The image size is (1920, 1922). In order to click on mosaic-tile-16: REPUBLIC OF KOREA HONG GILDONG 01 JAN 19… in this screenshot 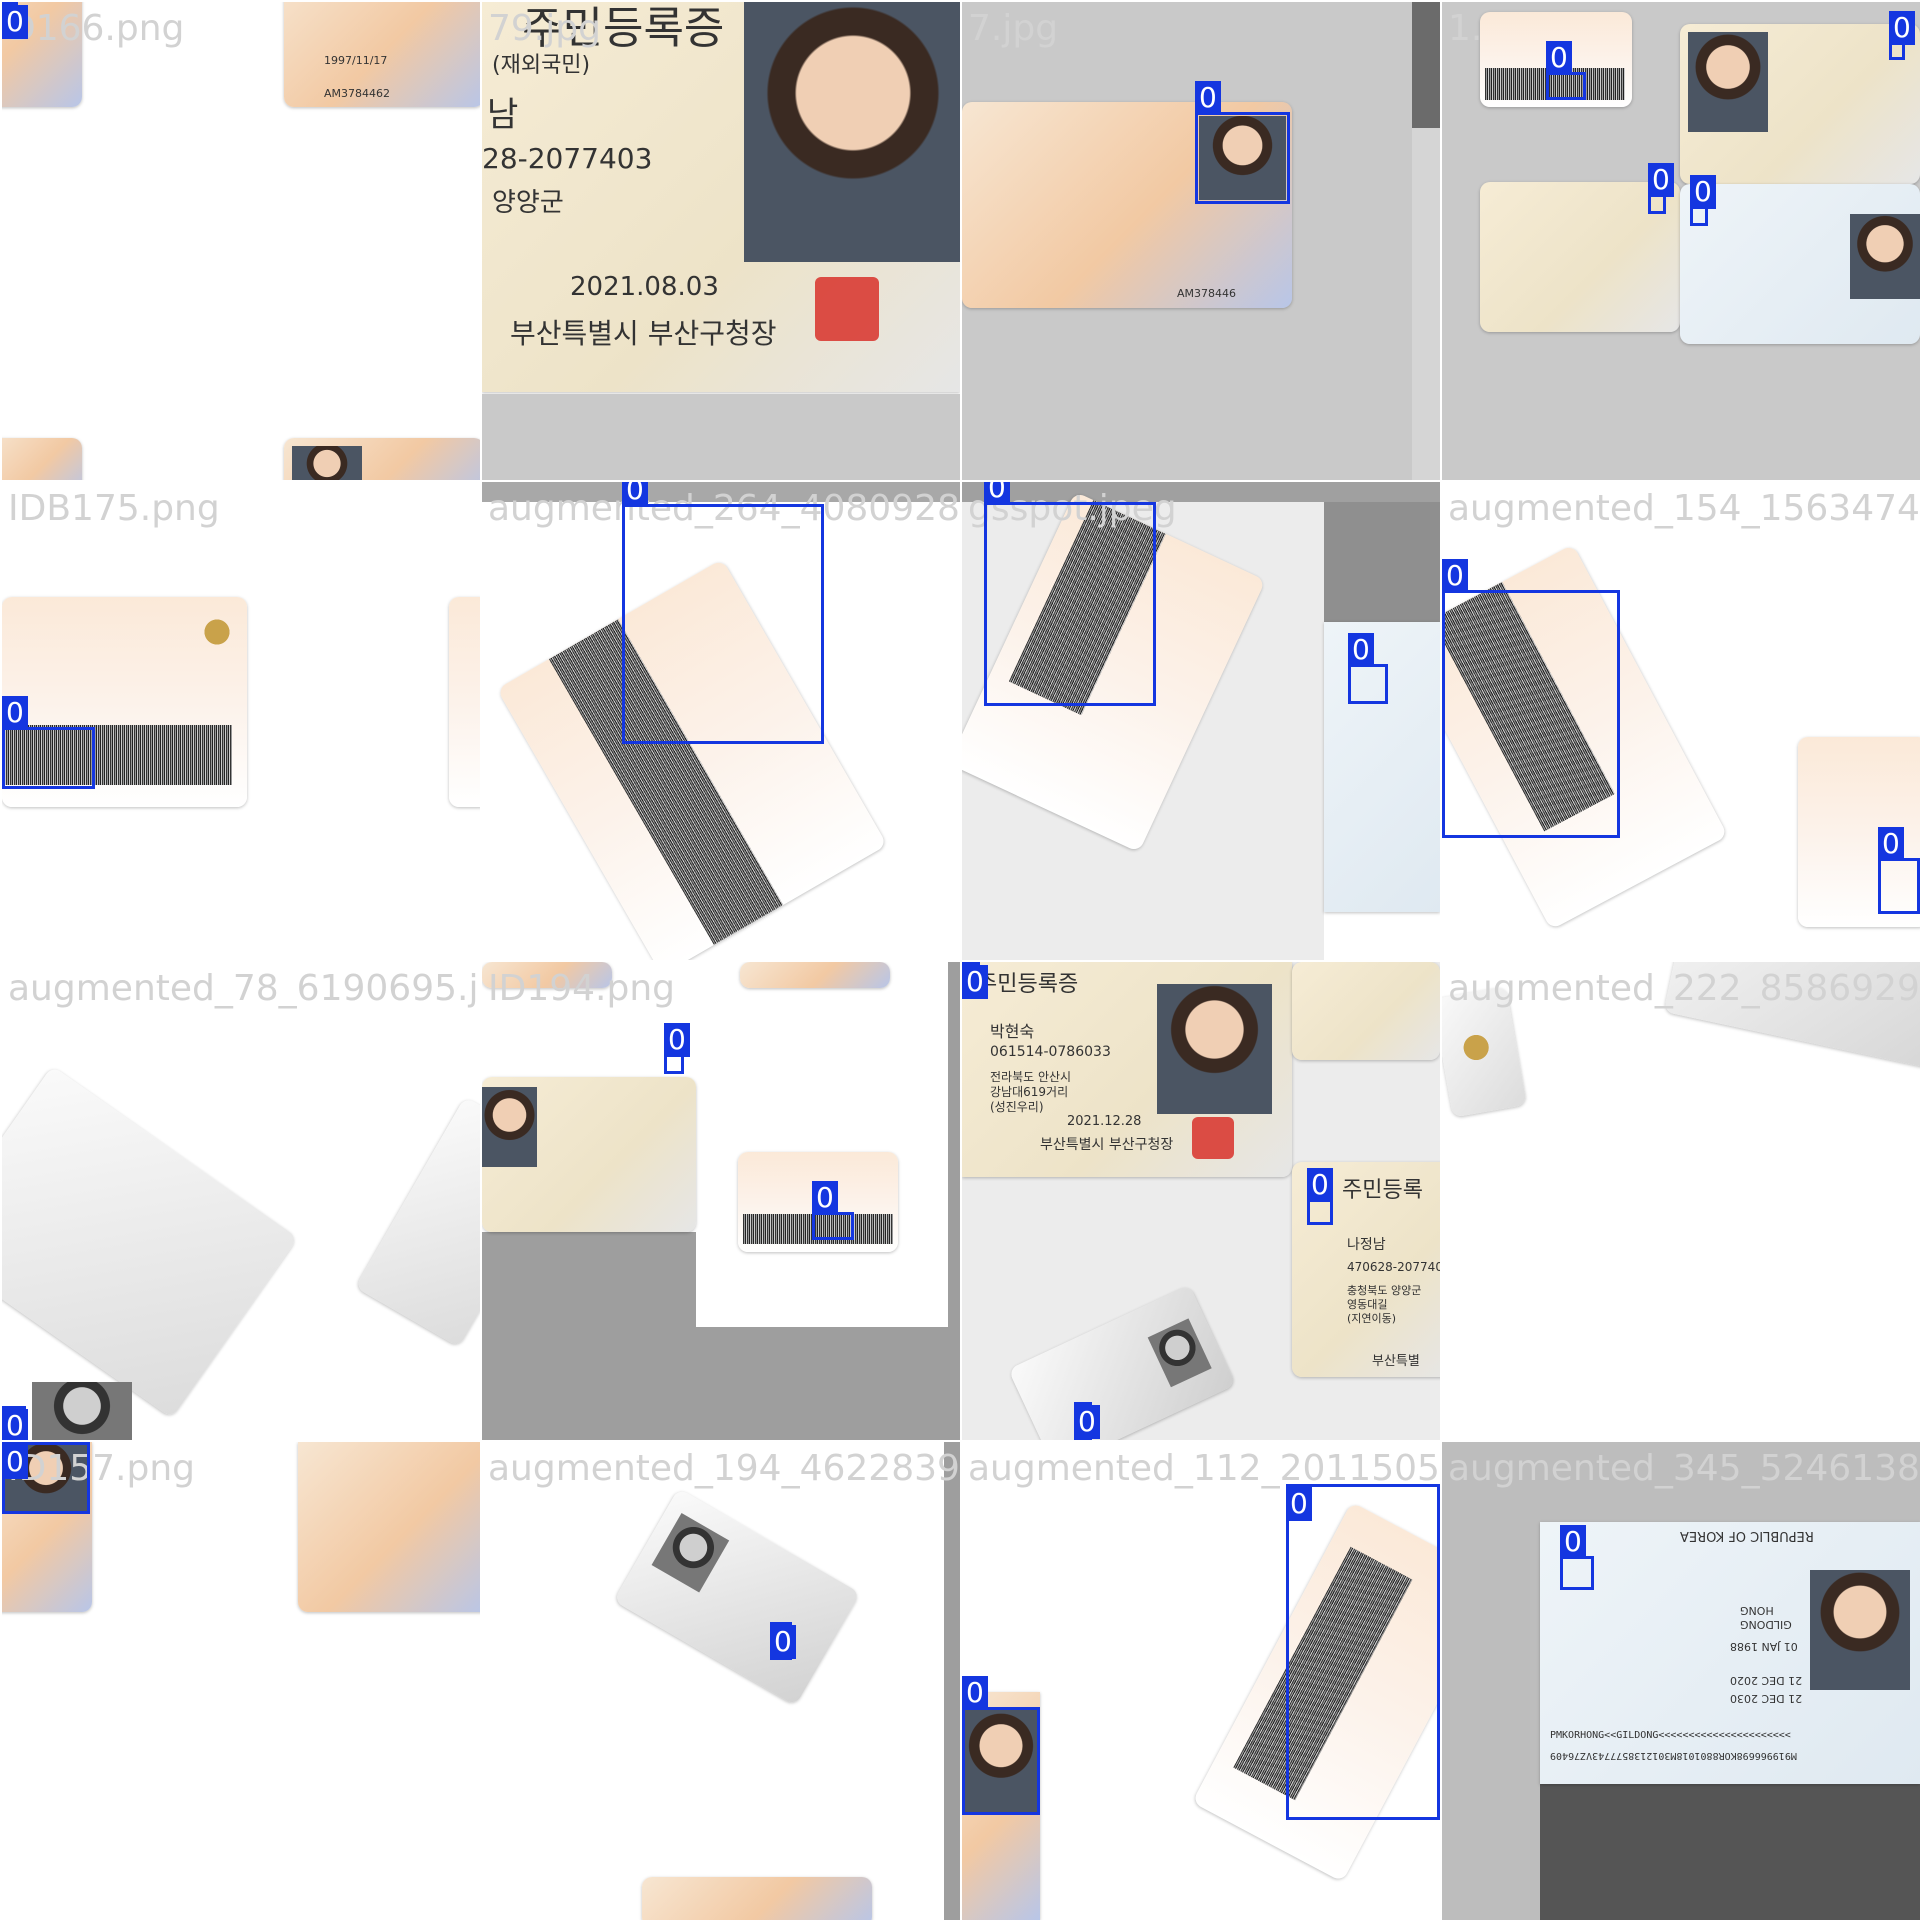, I will do `click(1680, 1681)`.